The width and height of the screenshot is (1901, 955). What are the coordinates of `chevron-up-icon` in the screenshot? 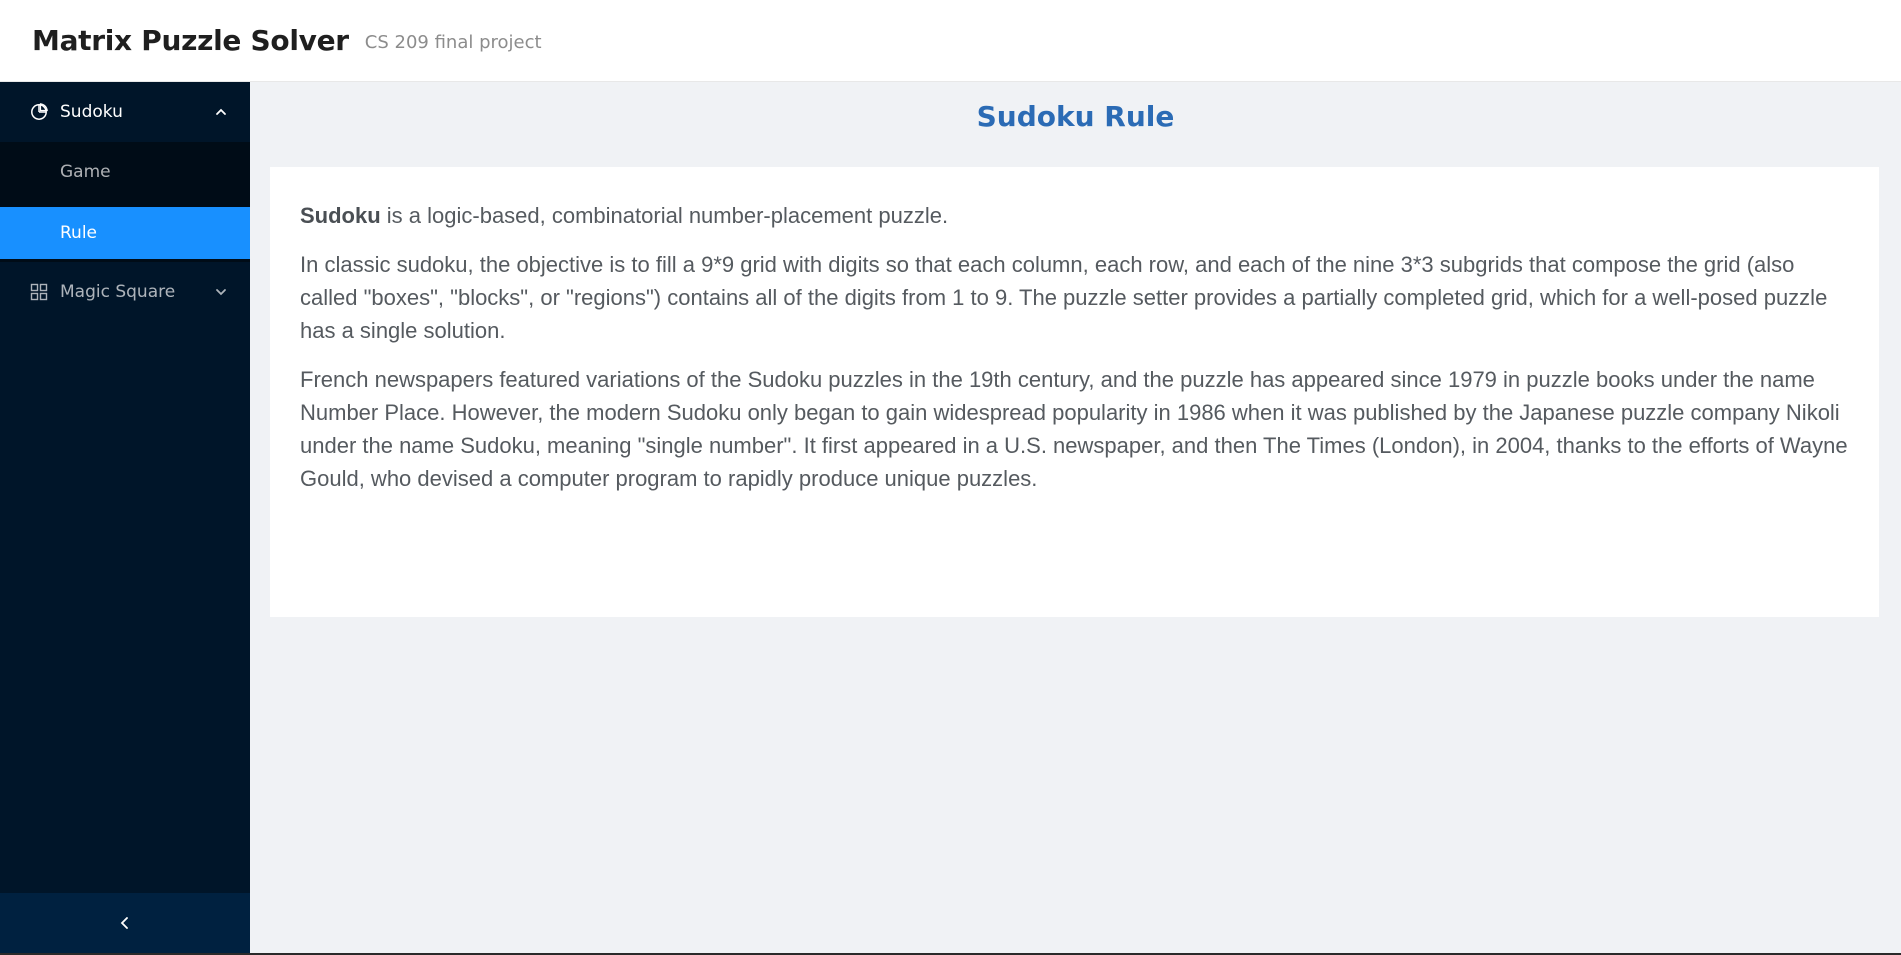 It's located at (221, 111).